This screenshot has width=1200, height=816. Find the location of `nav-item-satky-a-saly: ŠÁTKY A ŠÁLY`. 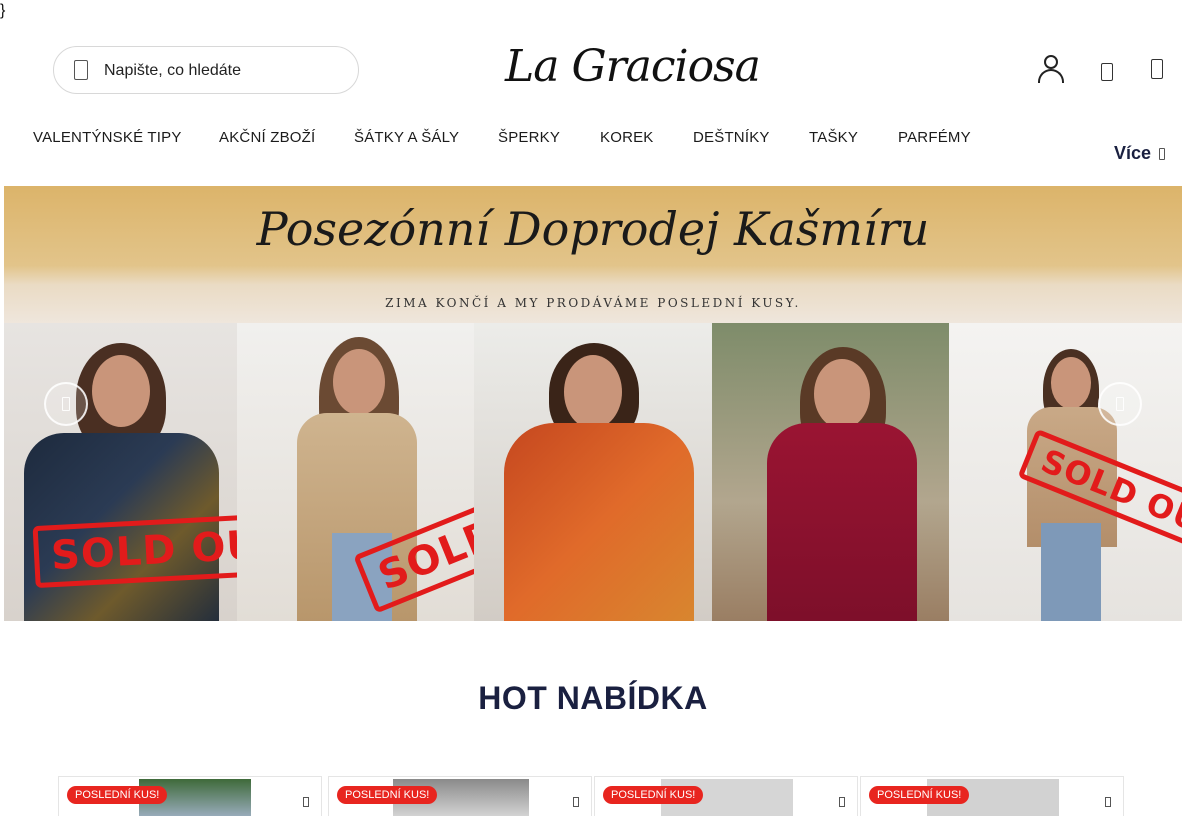

nav-item-satky-a-saly: ŠÁTKY A ŠÁLY is located at coordinates (406, 137).